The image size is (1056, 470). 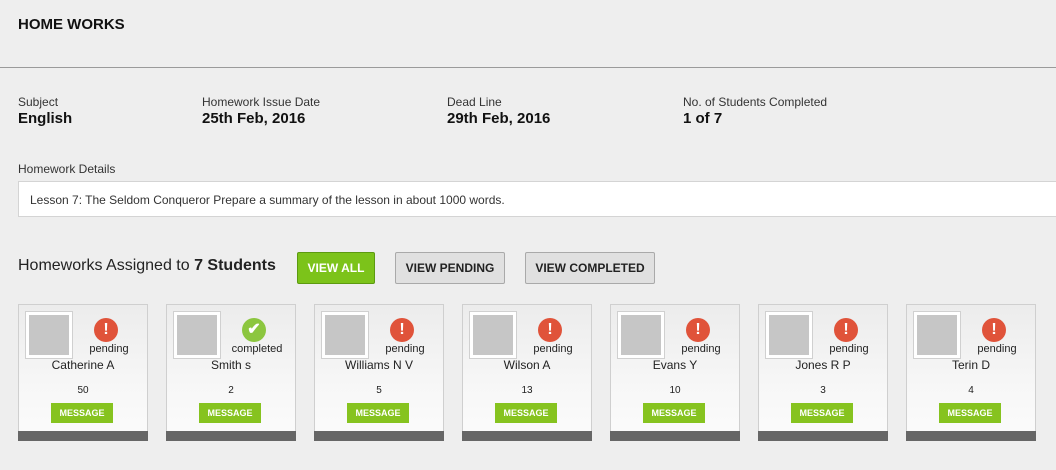 What do you see at coordinates (528, 67) in the screenshot?
I see `header-divider` at bounding box center [528, 67].